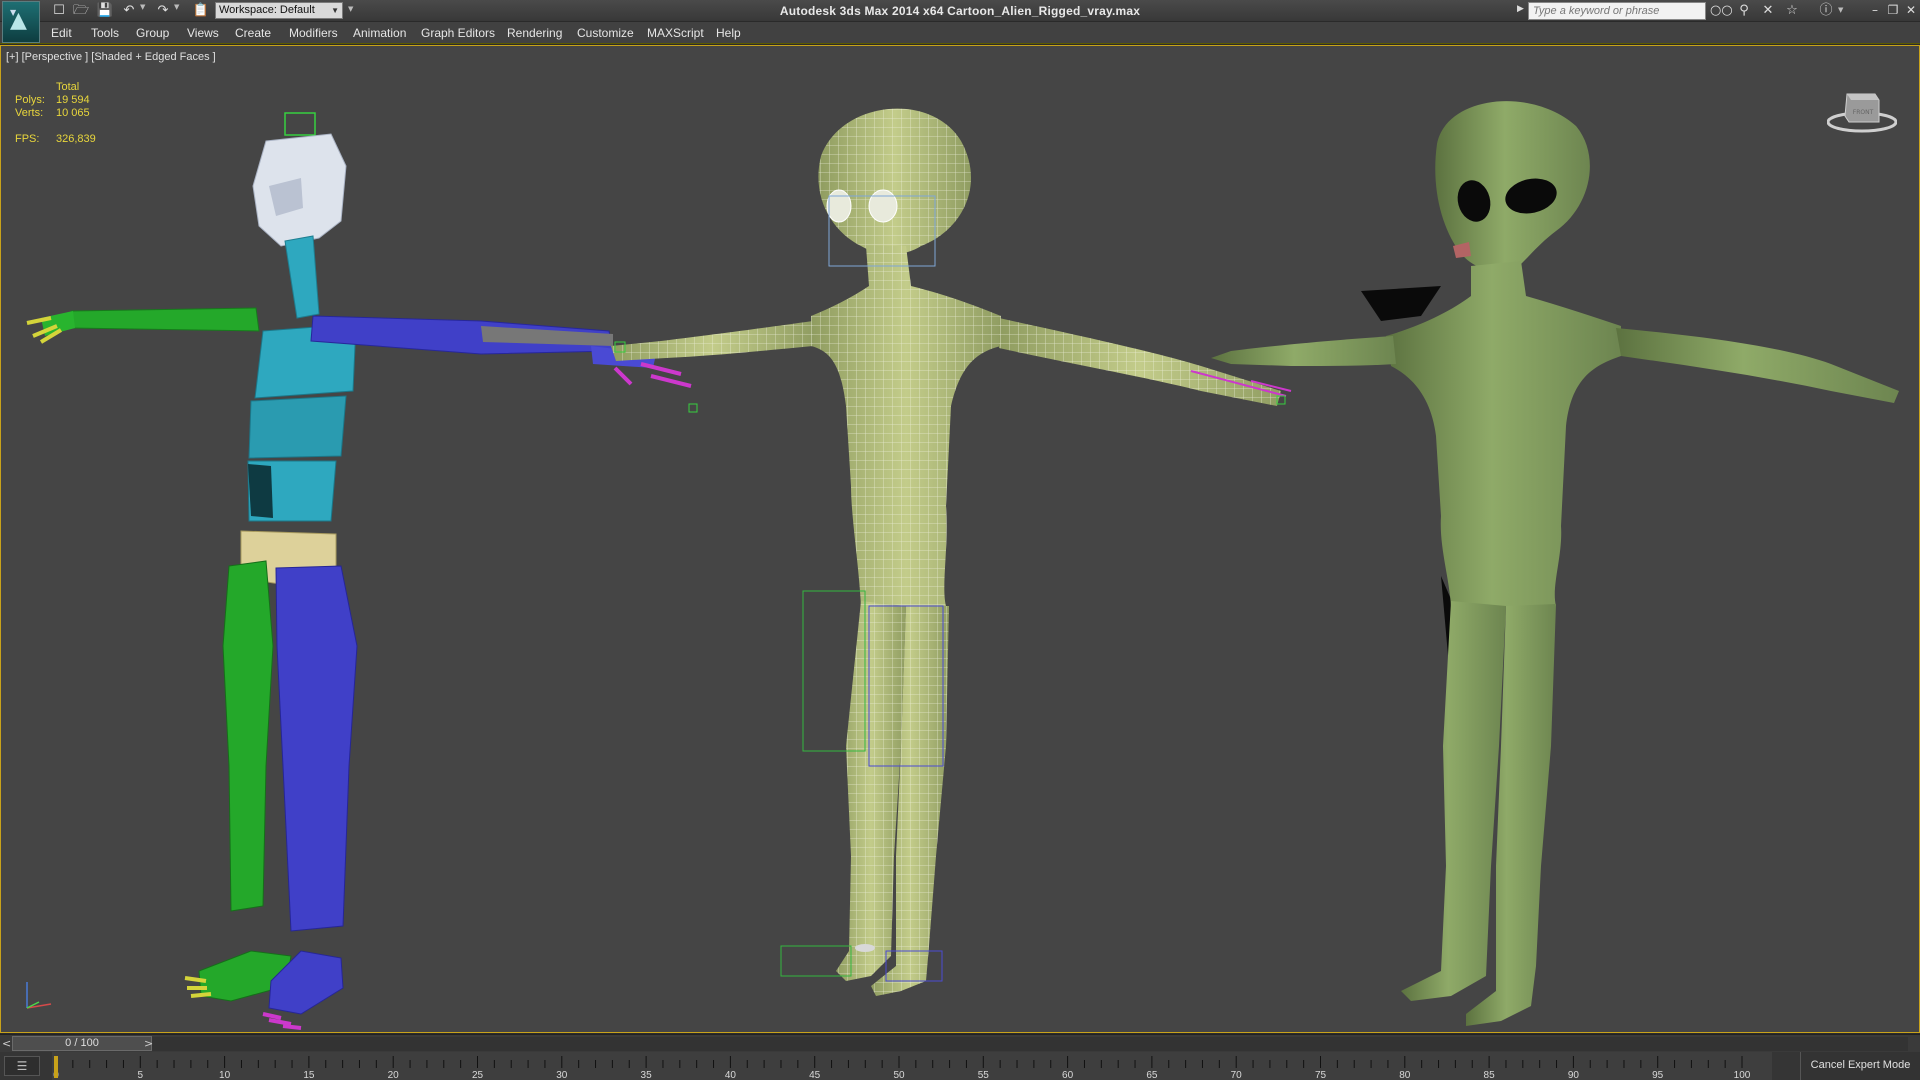 The image size is (1920, 1080). I want to click on menu-edit: Edit, so click(61, 33).